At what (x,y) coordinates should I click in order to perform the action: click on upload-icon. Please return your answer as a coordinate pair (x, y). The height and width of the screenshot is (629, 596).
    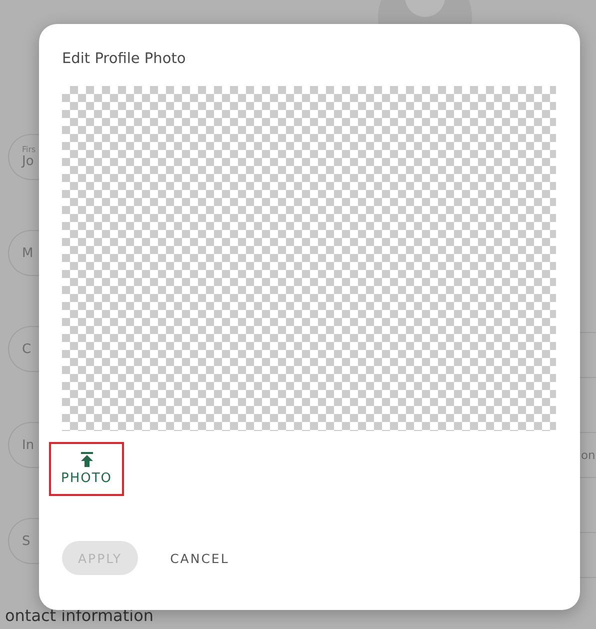
    Looking at the image, I should click on (86, 459).